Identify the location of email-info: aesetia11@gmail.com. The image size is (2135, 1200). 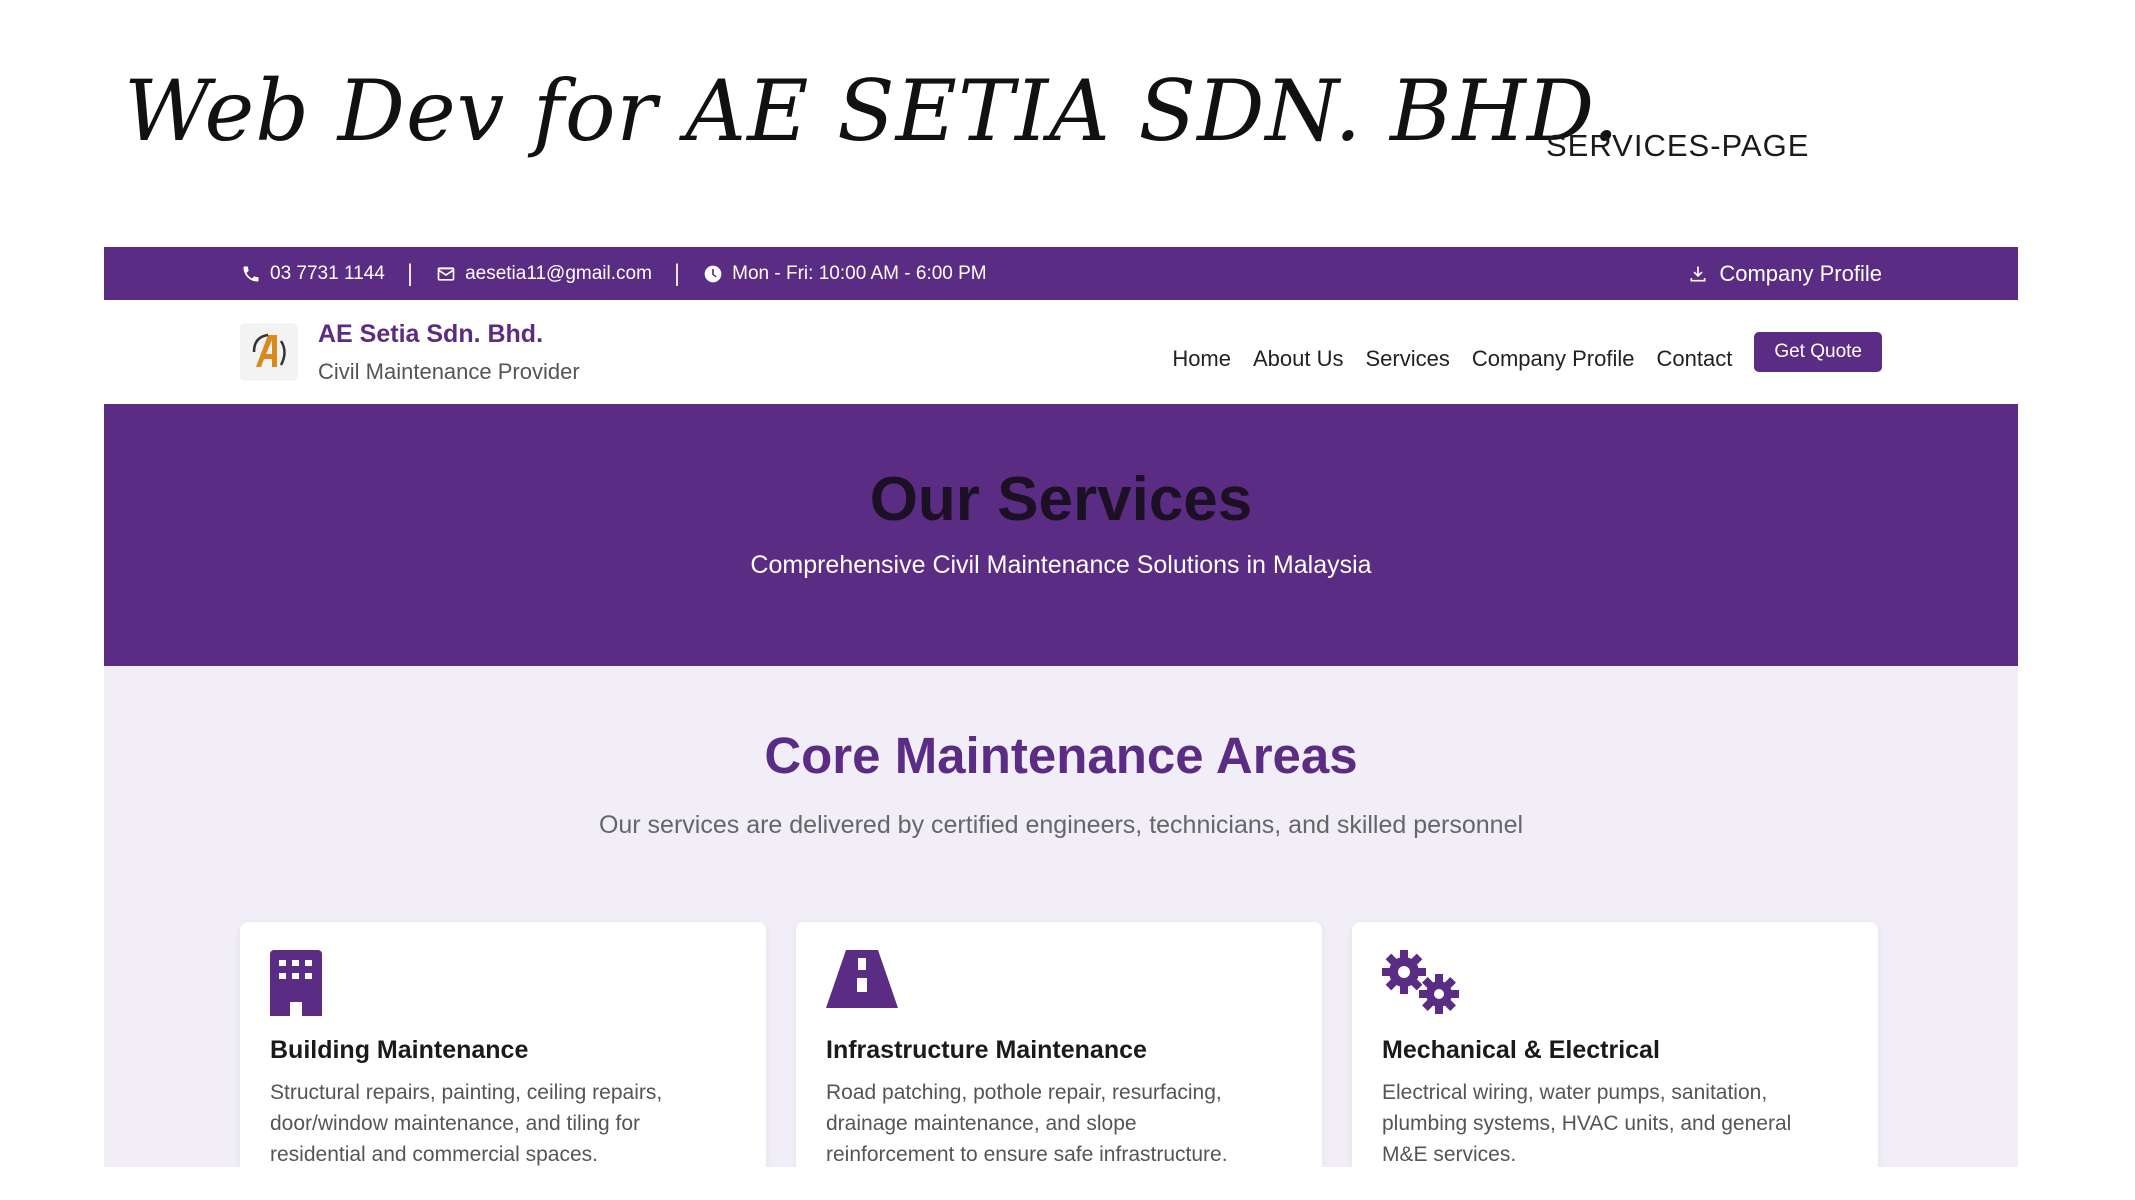
(543, 274).